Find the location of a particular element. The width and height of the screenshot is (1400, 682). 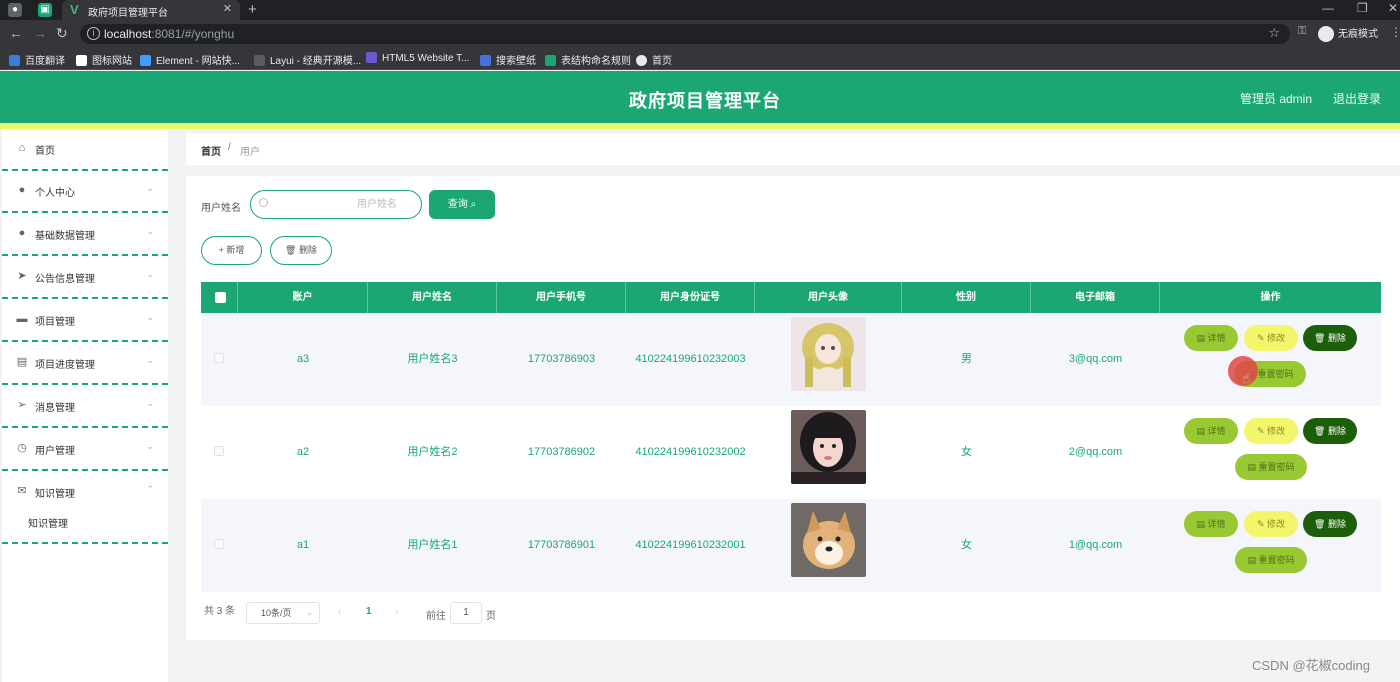

page-number-current: 1 is located at coordinates (369, 611).